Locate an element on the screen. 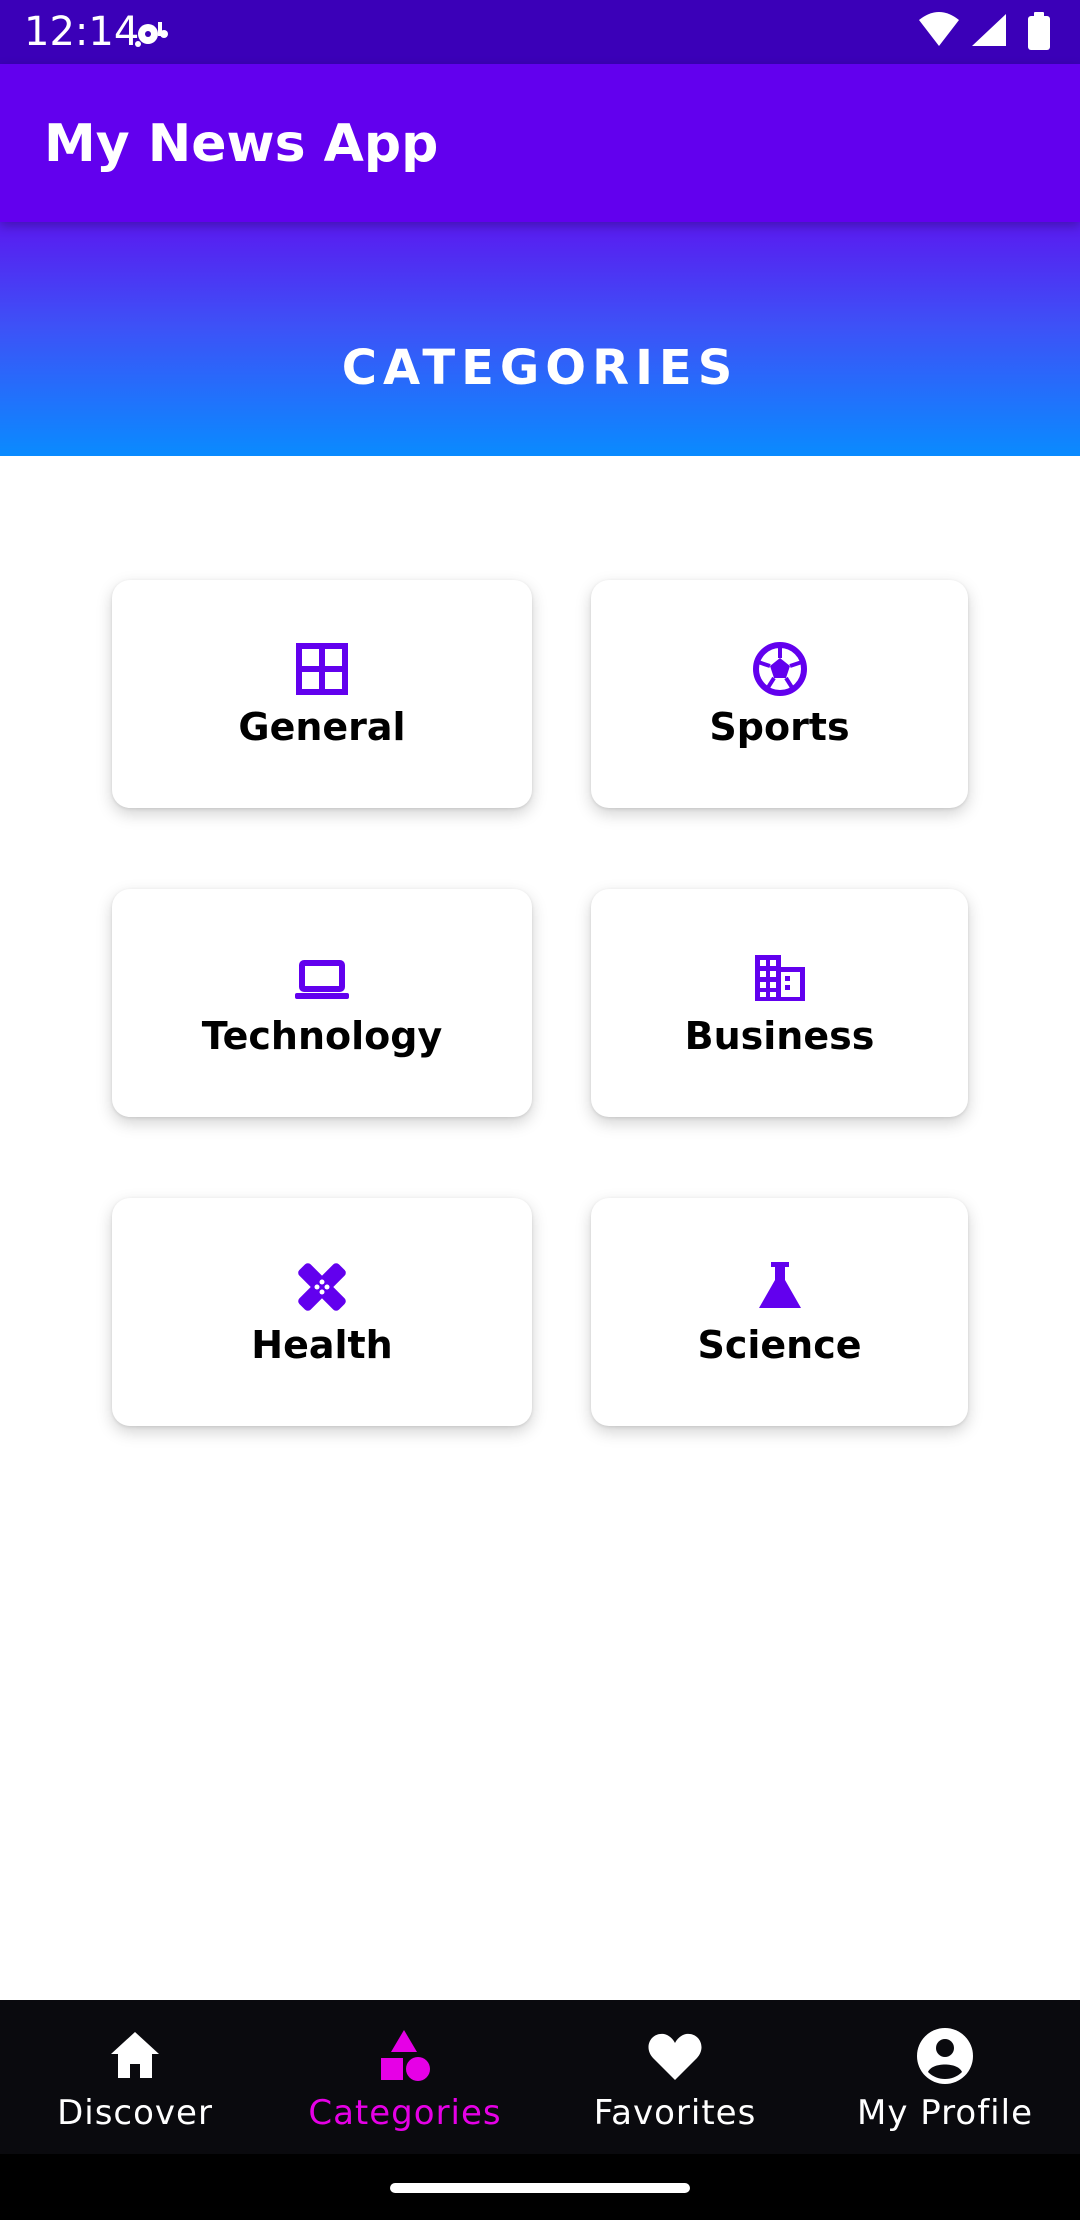 Image resolution: width=1080 pixels, height=2220 pixels. nav-item-my-profile: My Profile is located at coordinates (945, 2077).